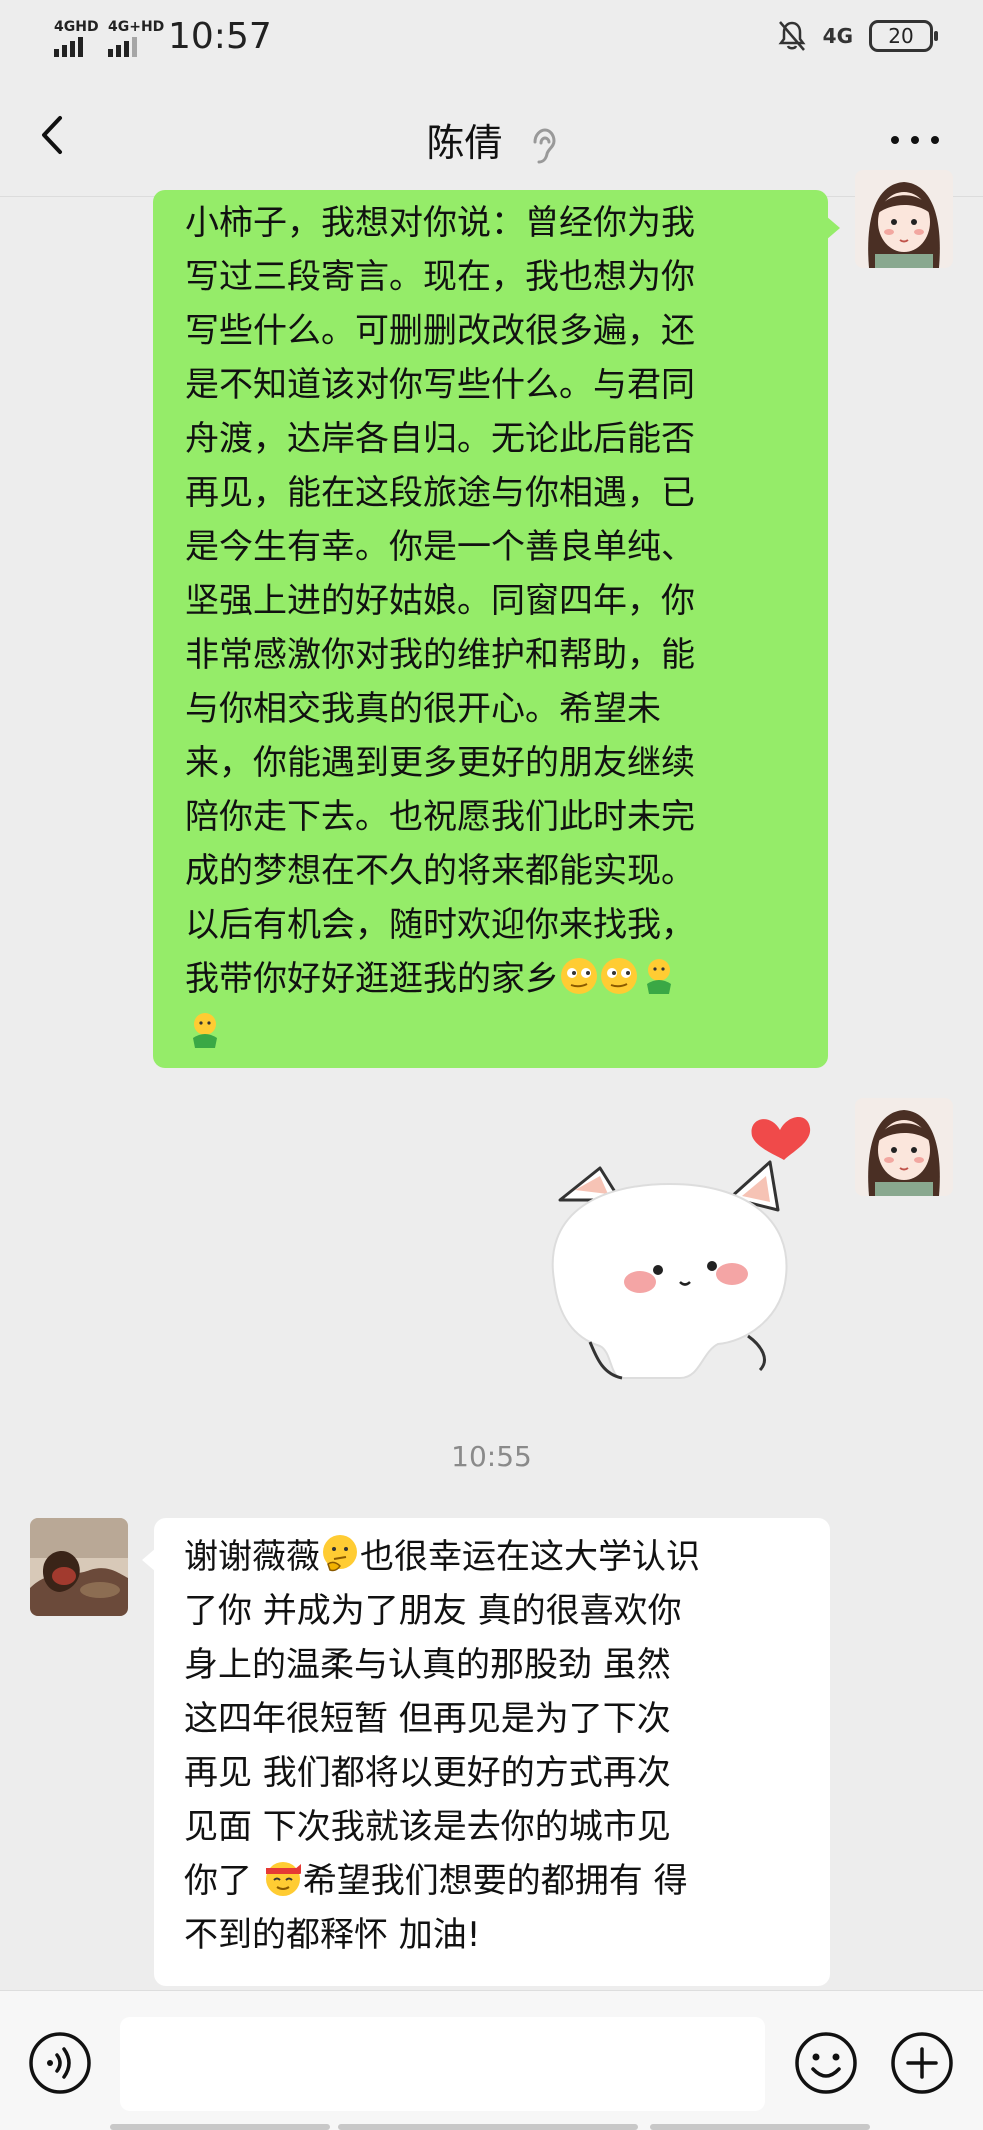 The width and height of the screenshot is (983, 2130). What do you see at coordinates (220, 36) in the screenshot?
I see `status-time: 10:57` at bounding box center [220, 36].